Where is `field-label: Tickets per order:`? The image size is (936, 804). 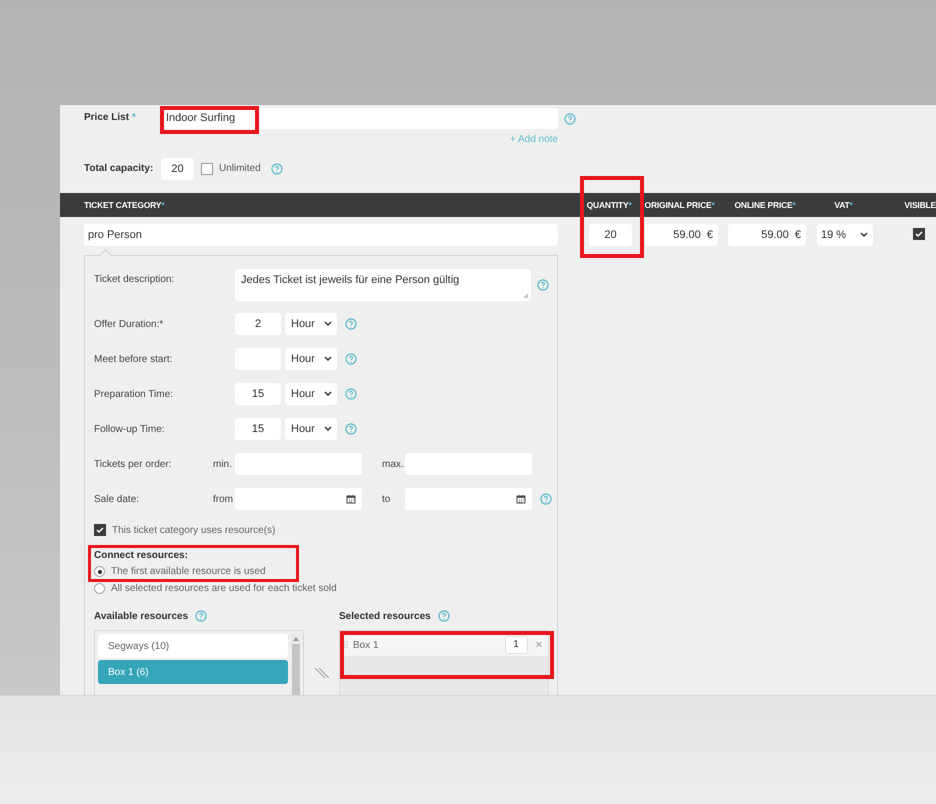
field-label: Tickets per order: is located at coordinates (133, 464).